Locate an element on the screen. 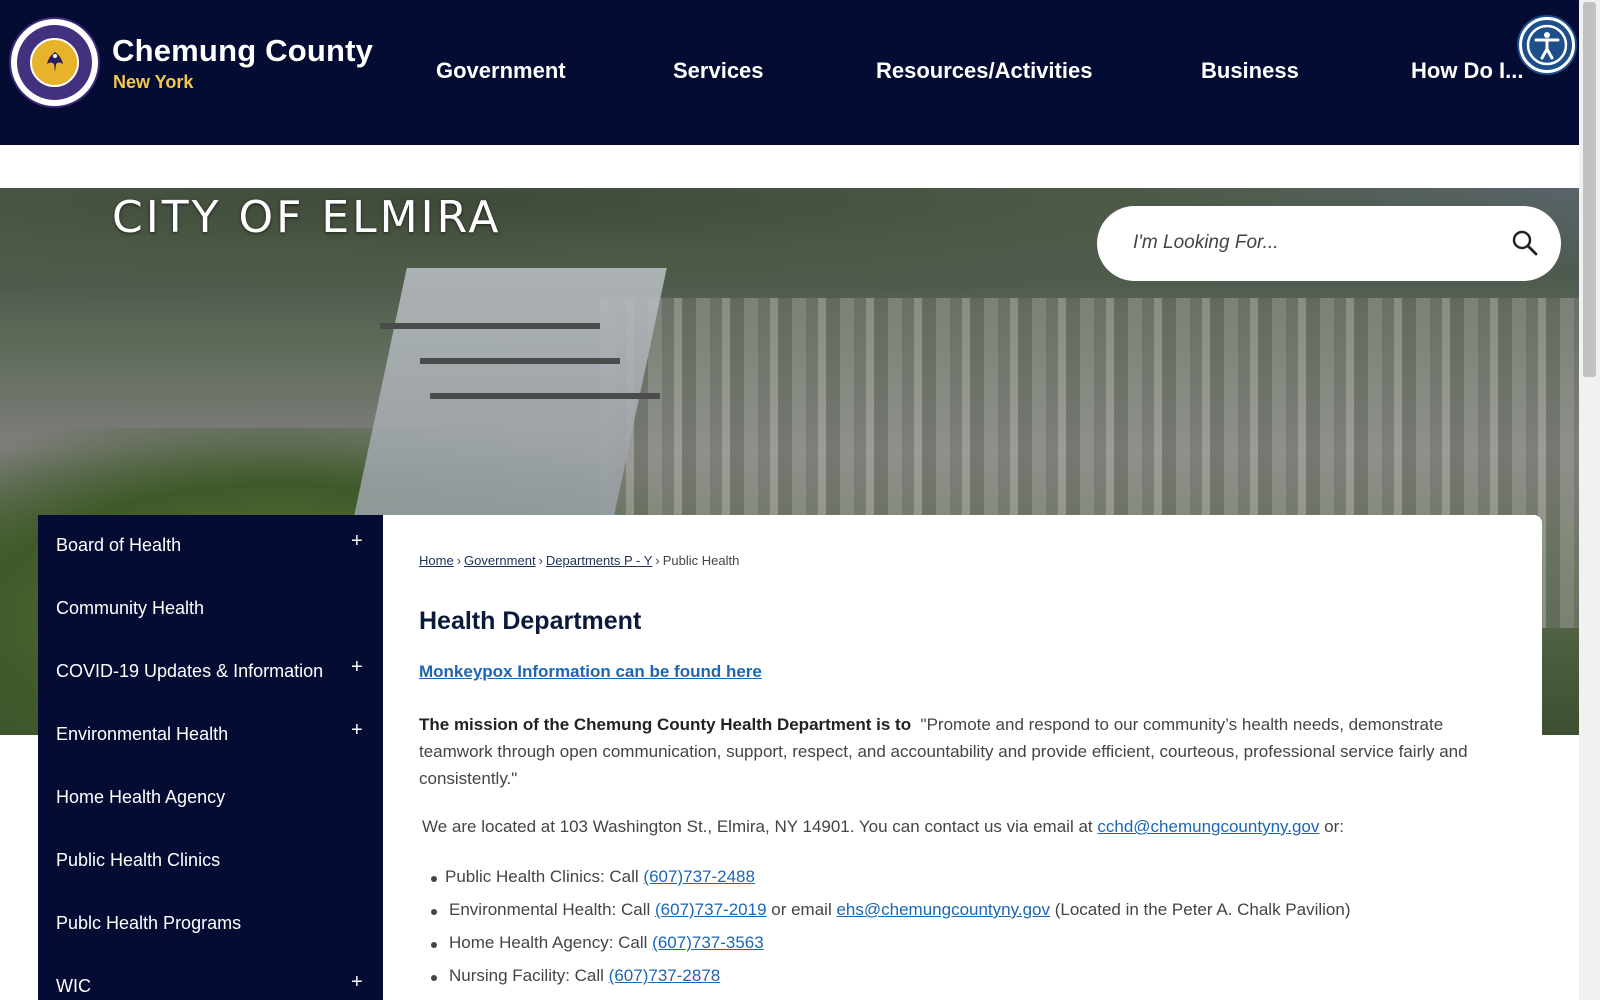  nav-services: Services is located at coordinates (718, 71).